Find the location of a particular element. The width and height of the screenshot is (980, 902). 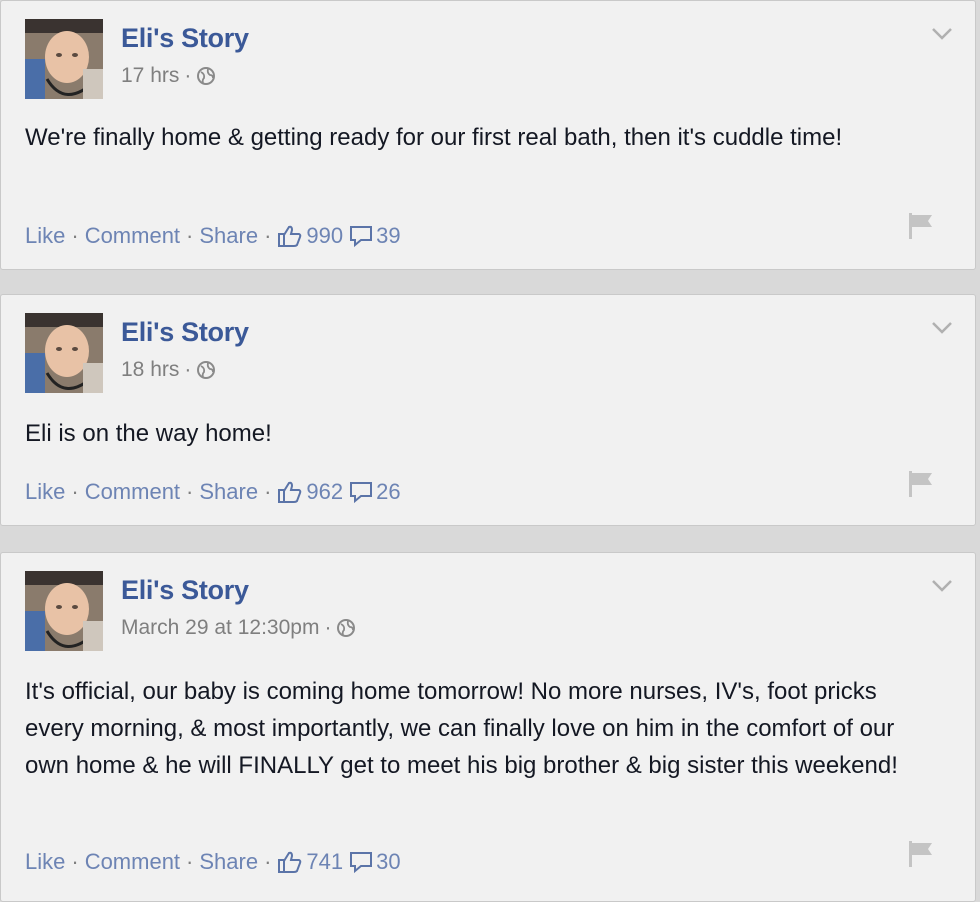

post-timestamp: 17 hrs is located at coordinates (150, 76).